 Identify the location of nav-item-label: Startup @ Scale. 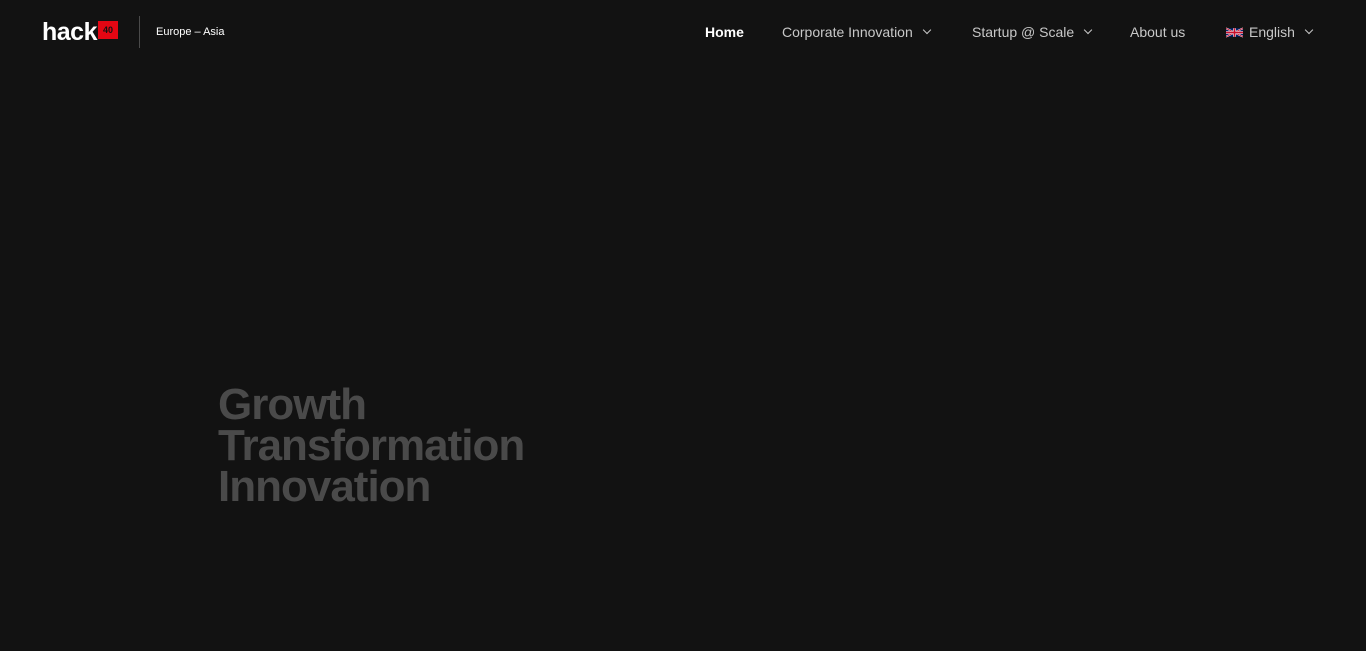
(1023, 32).